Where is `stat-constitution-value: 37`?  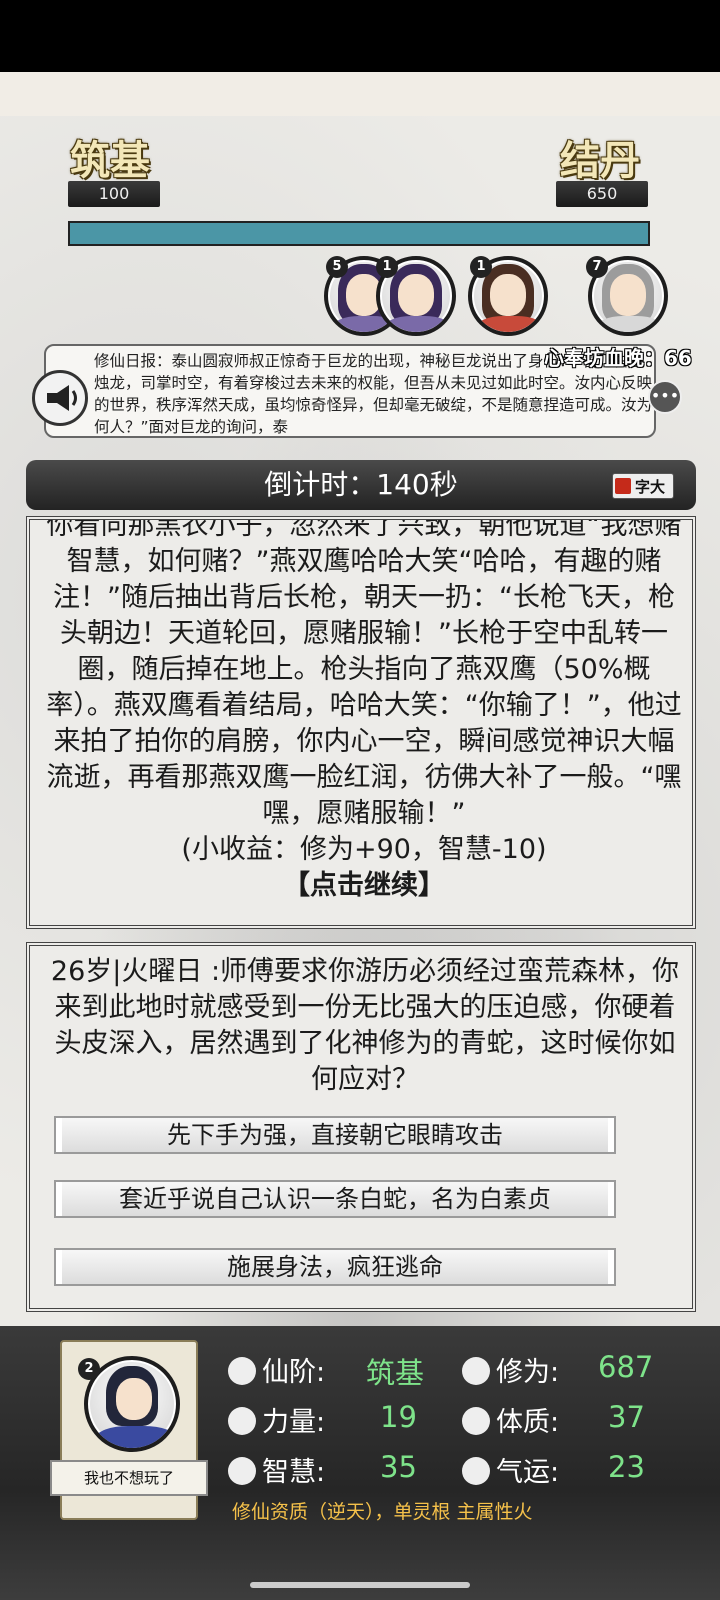
stat-constitution-value: 37 is located at coordinates (626, 1417).